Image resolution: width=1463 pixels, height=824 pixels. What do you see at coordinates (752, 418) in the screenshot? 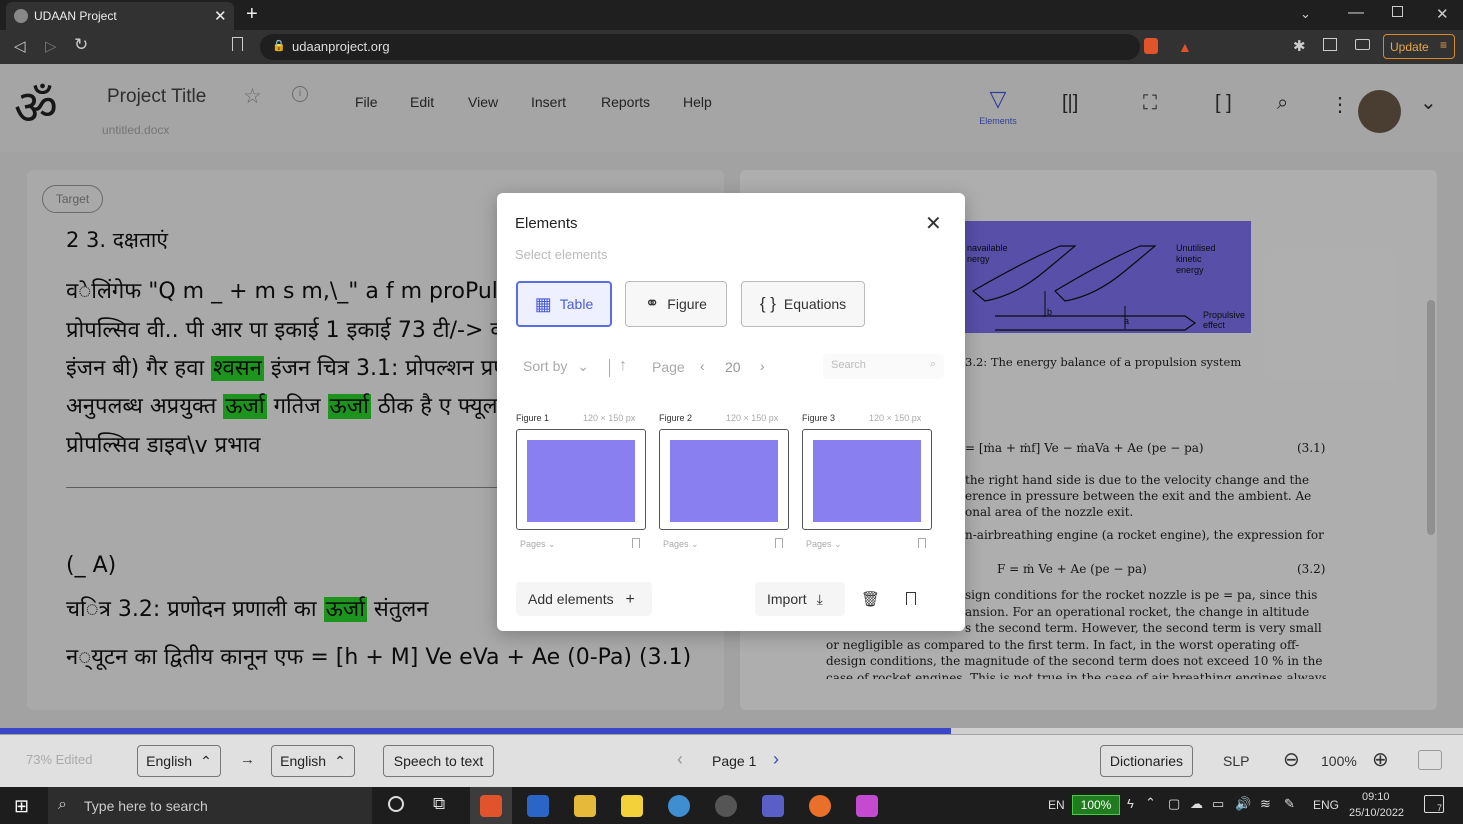
I see `figure-2-size: 120 × 150 px` at bounding box center [752, 418].